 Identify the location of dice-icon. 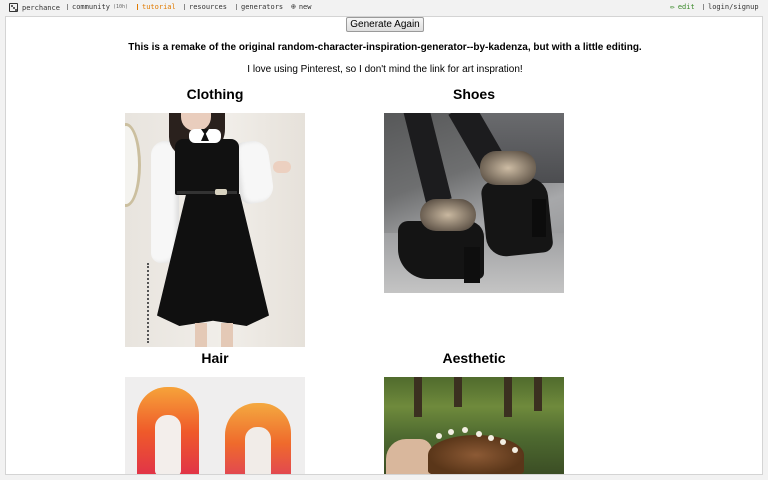
(13, 7).